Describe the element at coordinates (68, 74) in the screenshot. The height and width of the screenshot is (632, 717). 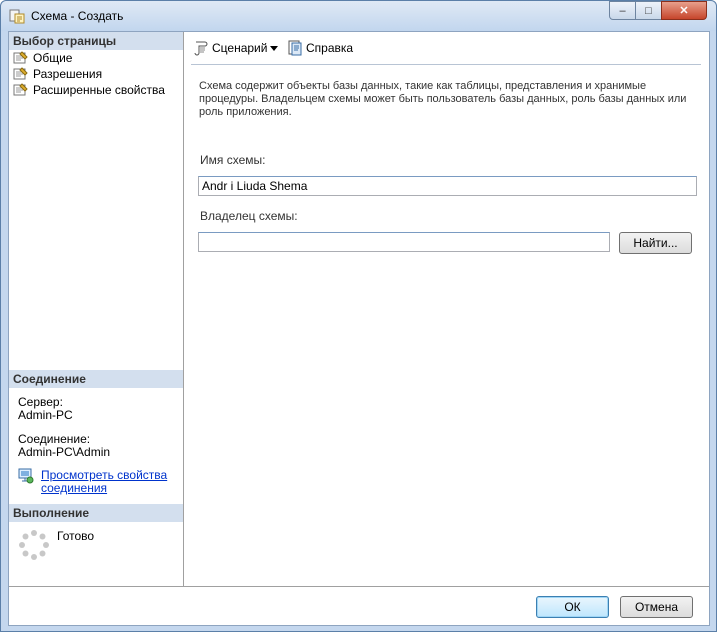
I see `page-item-label: Разрешения` at that location.